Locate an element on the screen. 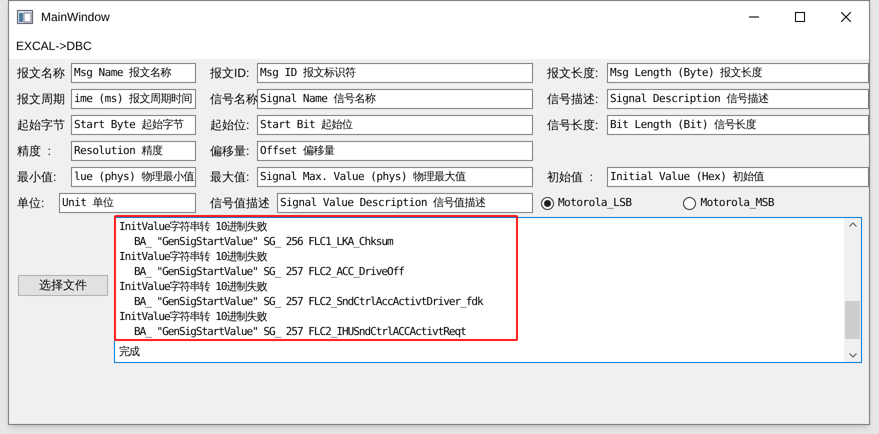 This screenshot has width=879, height=434. text-field: lue (phys) 物理最小值 is located at coordinates (133, 177).